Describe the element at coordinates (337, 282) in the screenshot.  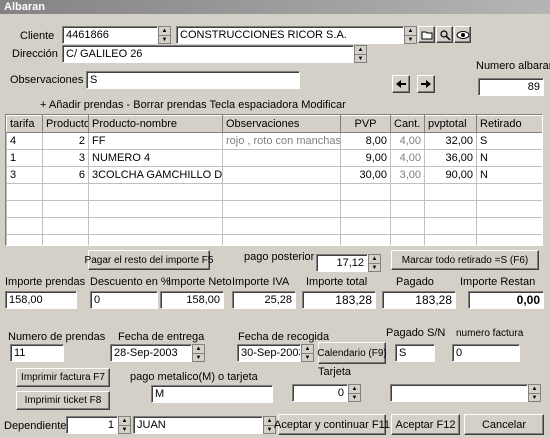
I see `importe-total-label: Importe total` at that location.